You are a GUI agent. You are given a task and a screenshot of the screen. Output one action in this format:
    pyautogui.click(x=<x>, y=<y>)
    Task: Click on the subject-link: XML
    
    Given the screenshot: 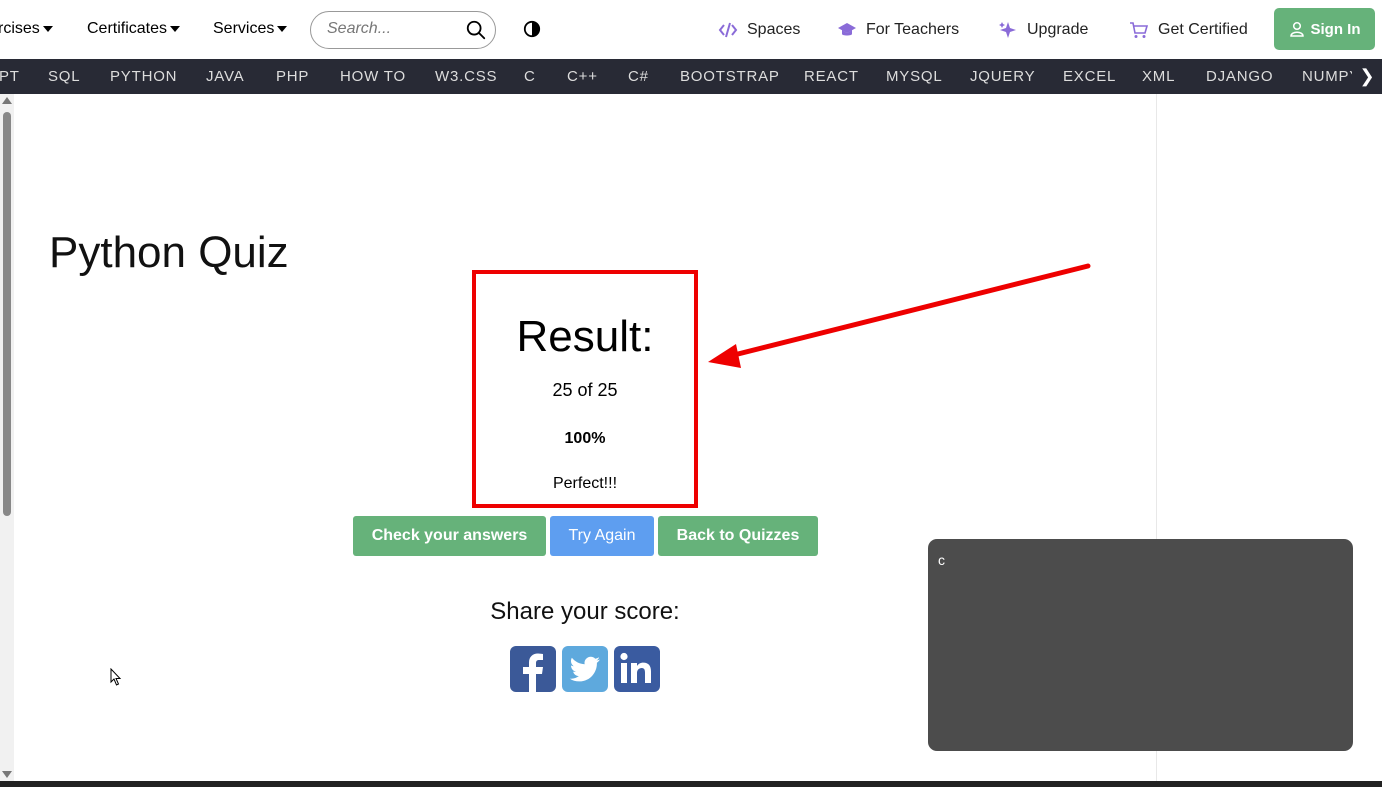 What is the action you would take?
    pyautogui.click(x=1158, y=76)
    